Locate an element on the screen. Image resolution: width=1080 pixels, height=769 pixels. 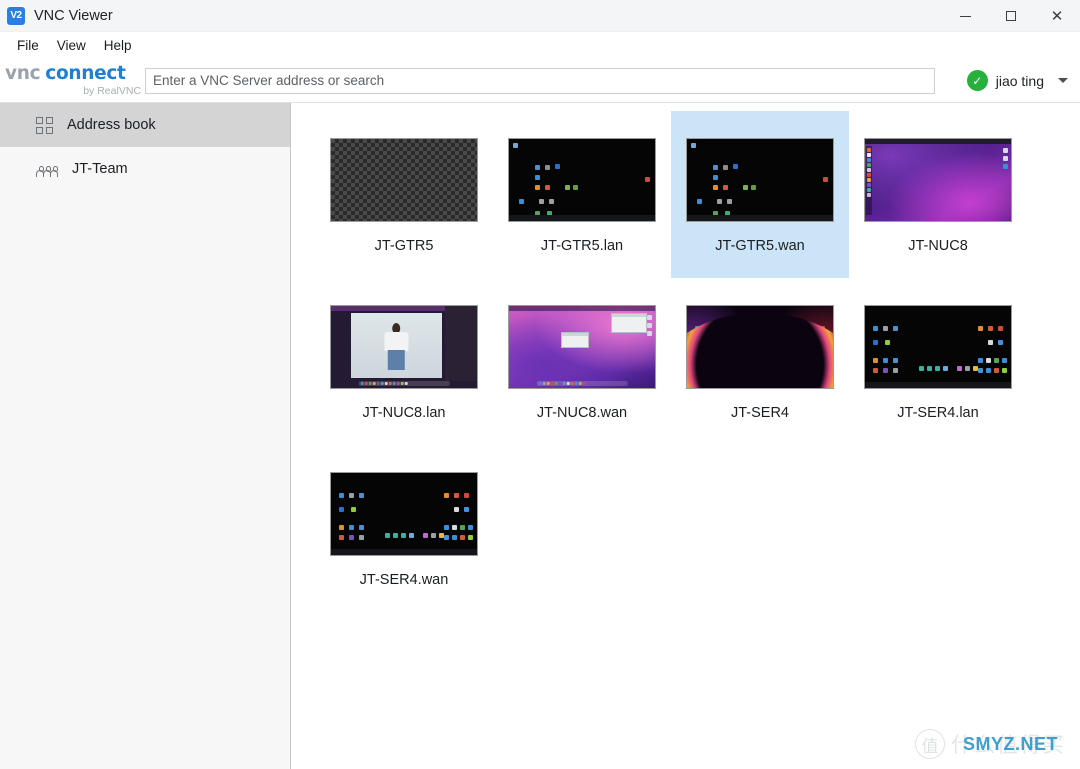
connection-tile: JT-SER4 is located at coordinates (760, 361).